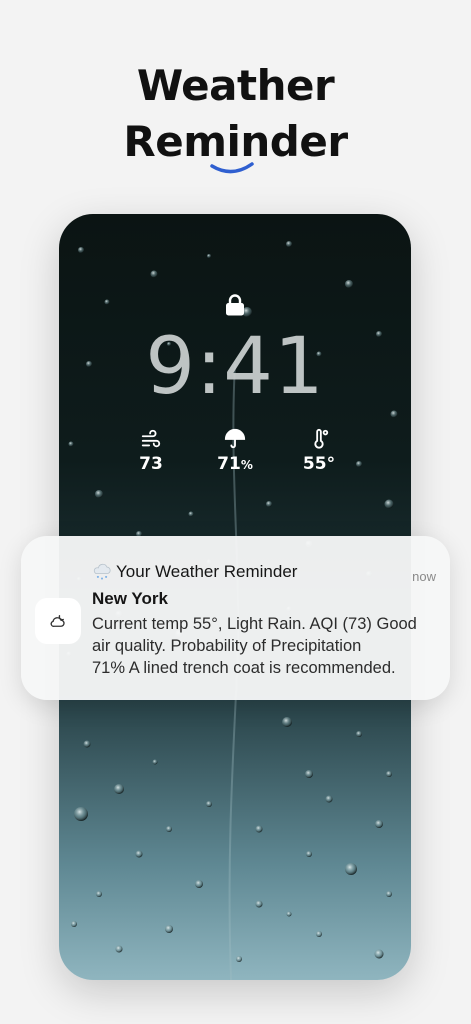 The image size is (471, 1024). Describe the element at coordinates (130, 598) in the screenshot. I see `notification-city: New York` at that location.